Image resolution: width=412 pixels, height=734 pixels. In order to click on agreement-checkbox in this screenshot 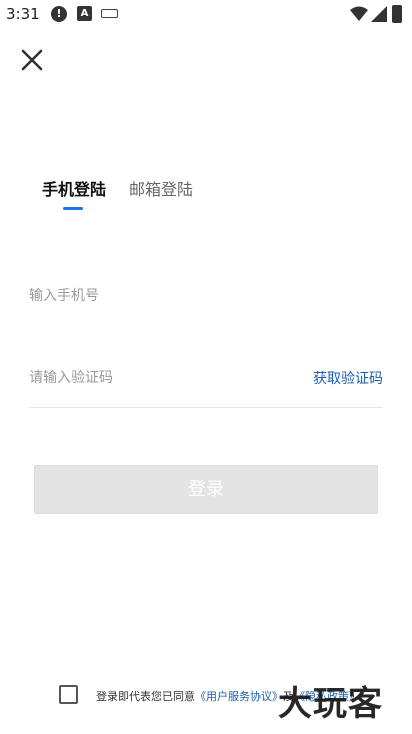, I will do `click(68, 694)`.